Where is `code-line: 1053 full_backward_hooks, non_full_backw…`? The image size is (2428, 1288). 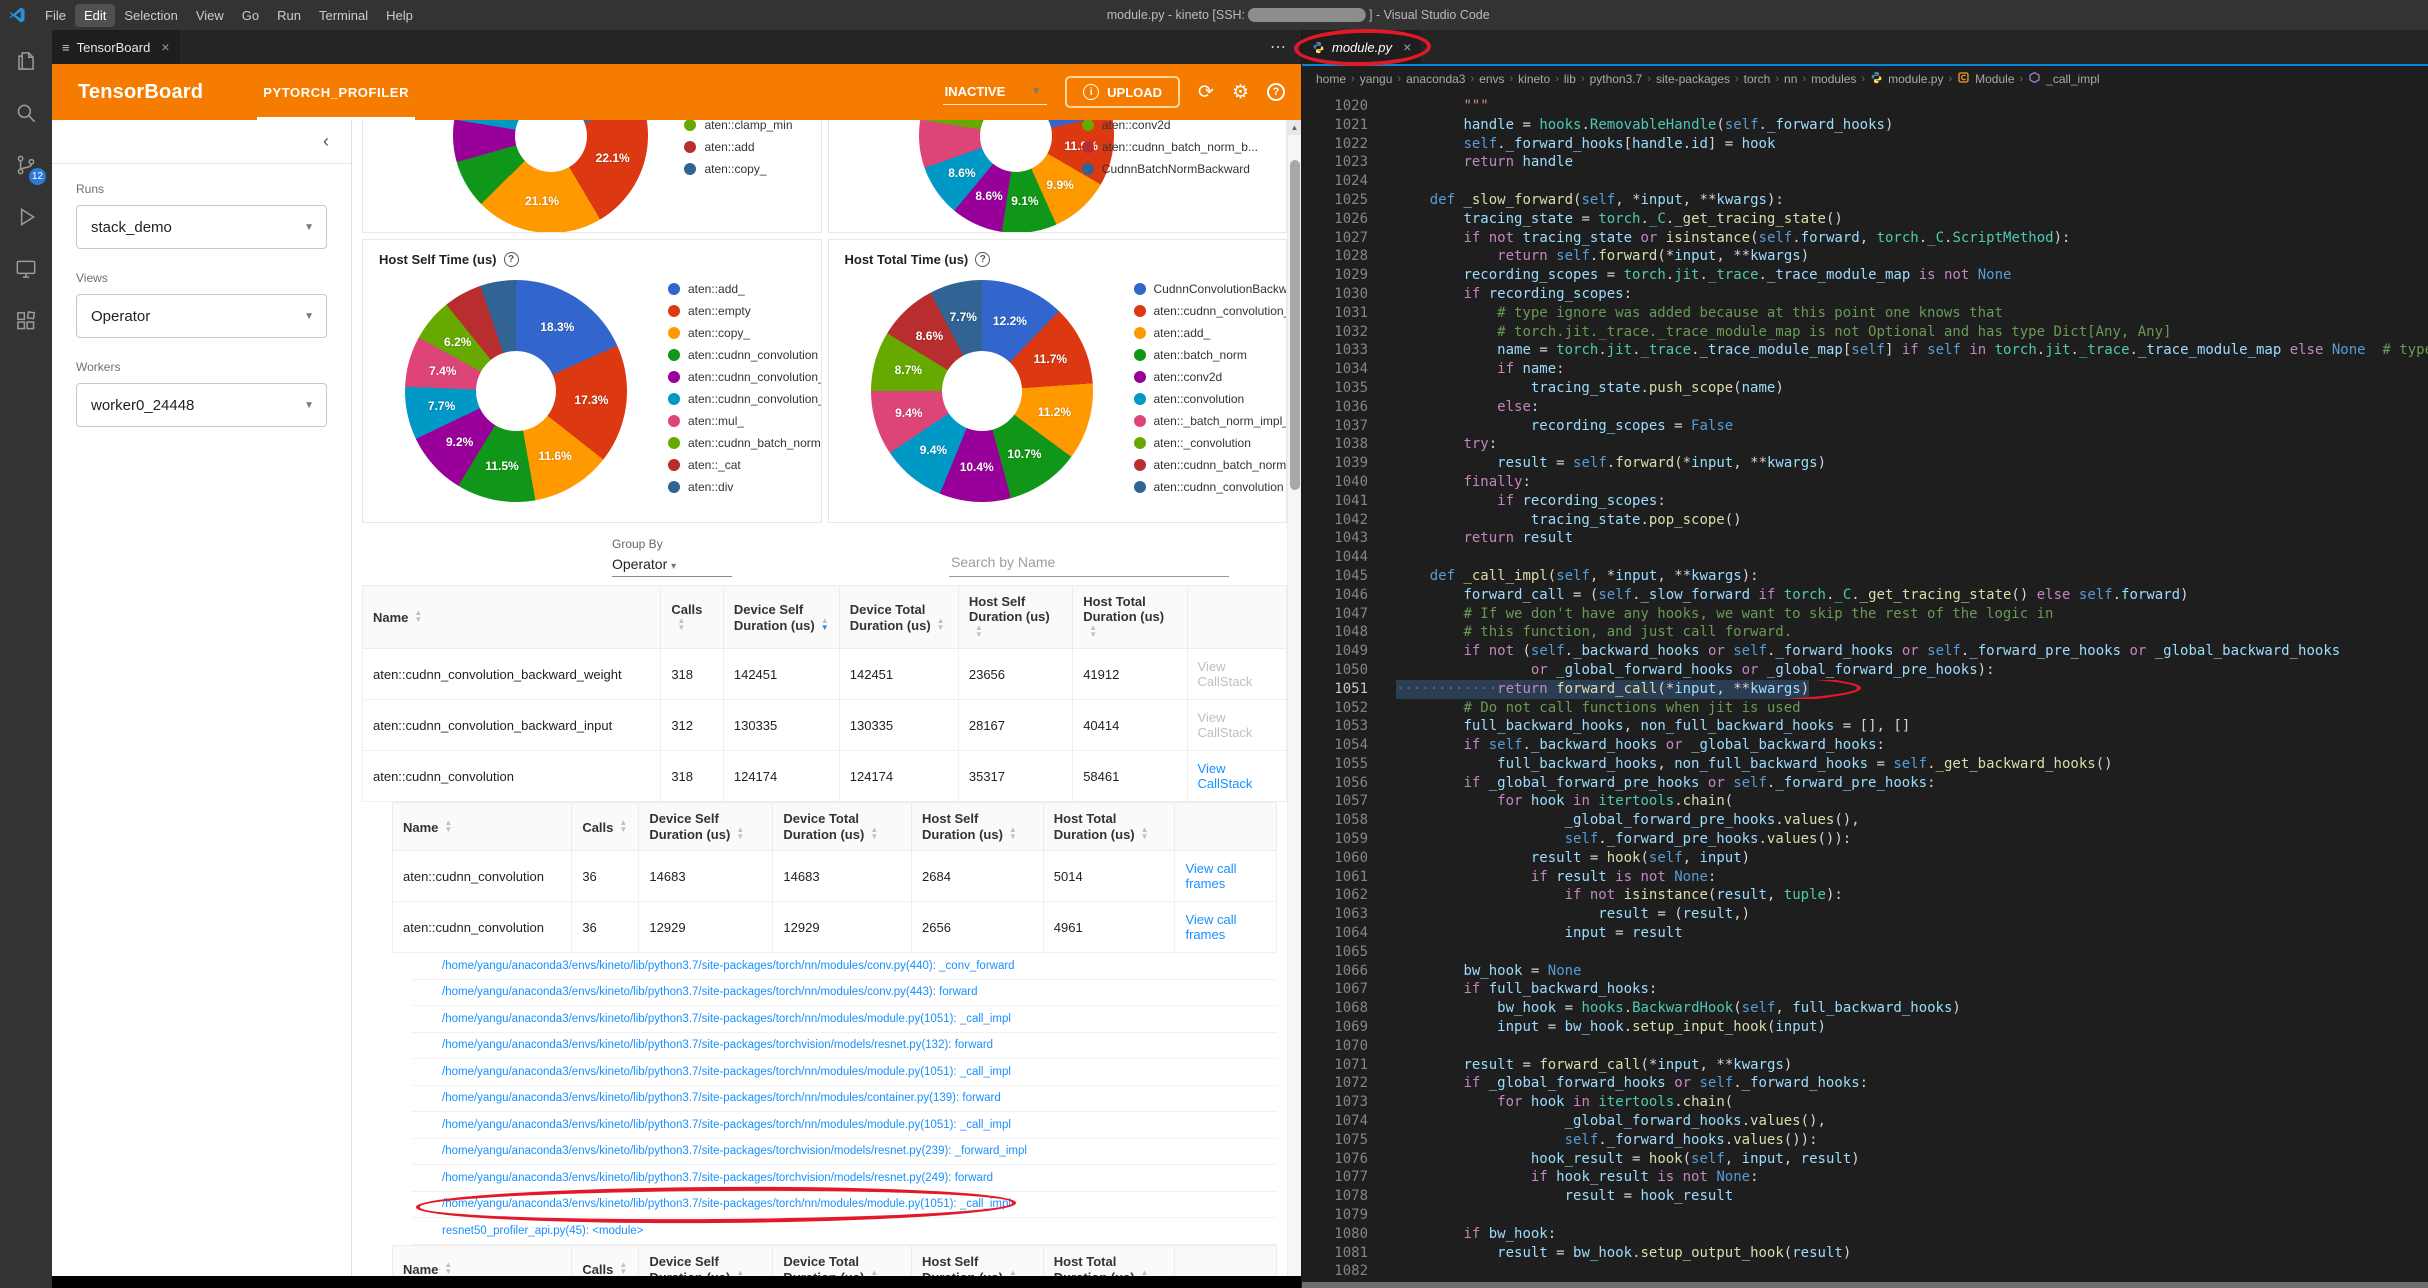
code-line: 1053 full_backward_hooks, non_full_backw… is located at coordinates (1865, 726).